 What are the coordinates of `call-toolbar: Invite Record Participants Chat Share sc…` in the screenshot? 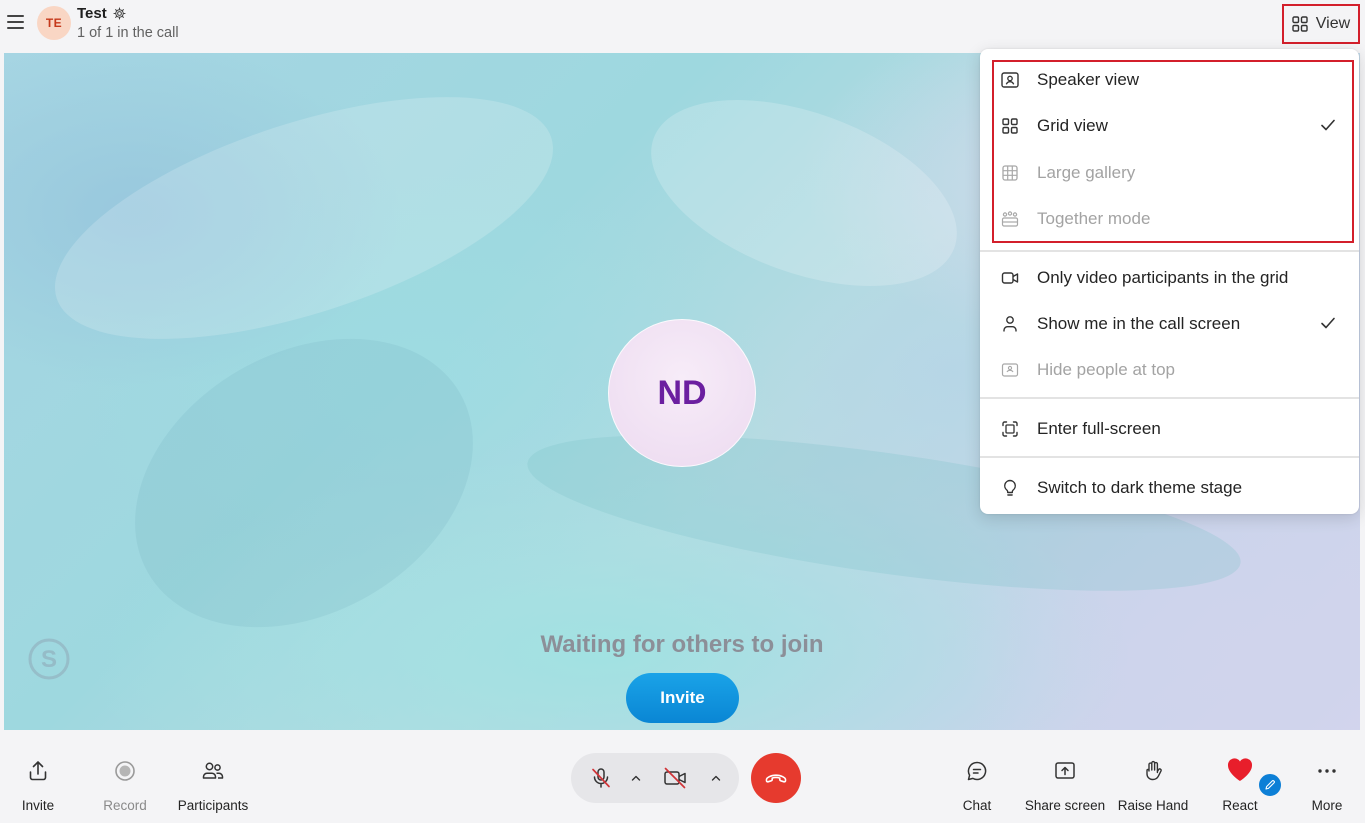 It's located at (682, 779).